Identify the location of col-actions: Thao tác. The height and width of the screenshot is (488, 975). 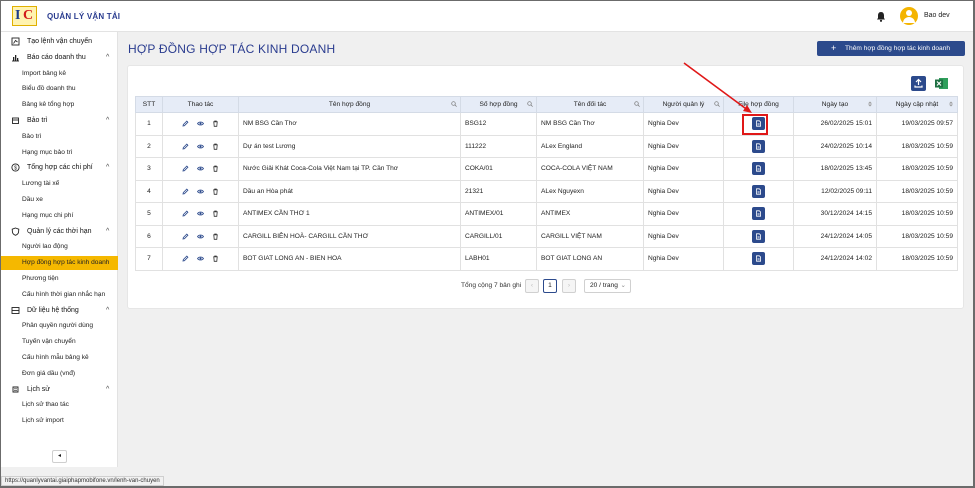
(200, 104).